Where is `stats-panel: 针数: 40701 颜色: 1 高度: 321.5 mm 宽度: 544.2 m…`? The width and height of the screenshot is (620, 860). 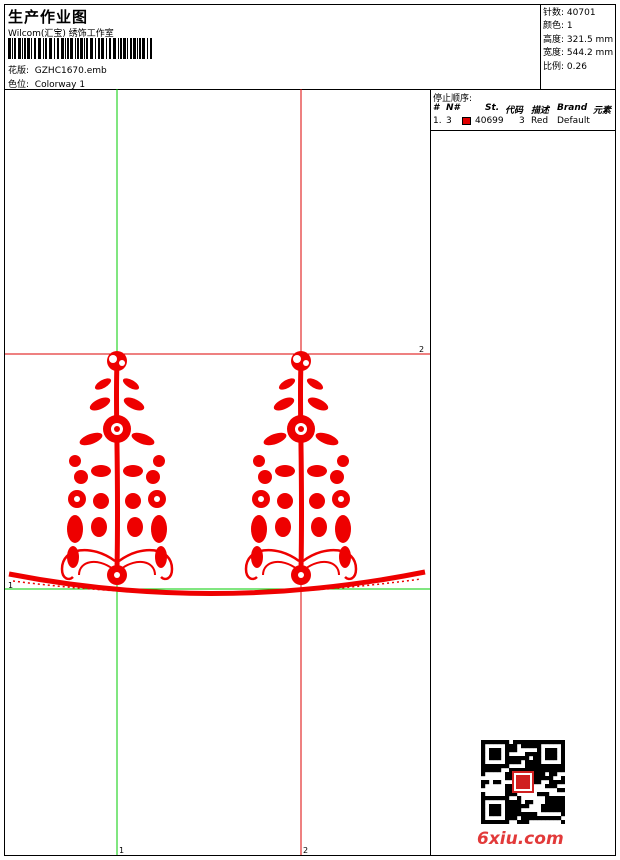
stats-panel: 针数: 40701 颜色: 1 高度: 321.5 mm 宽度: 544.2 m… is located at coordinates (577, 47).